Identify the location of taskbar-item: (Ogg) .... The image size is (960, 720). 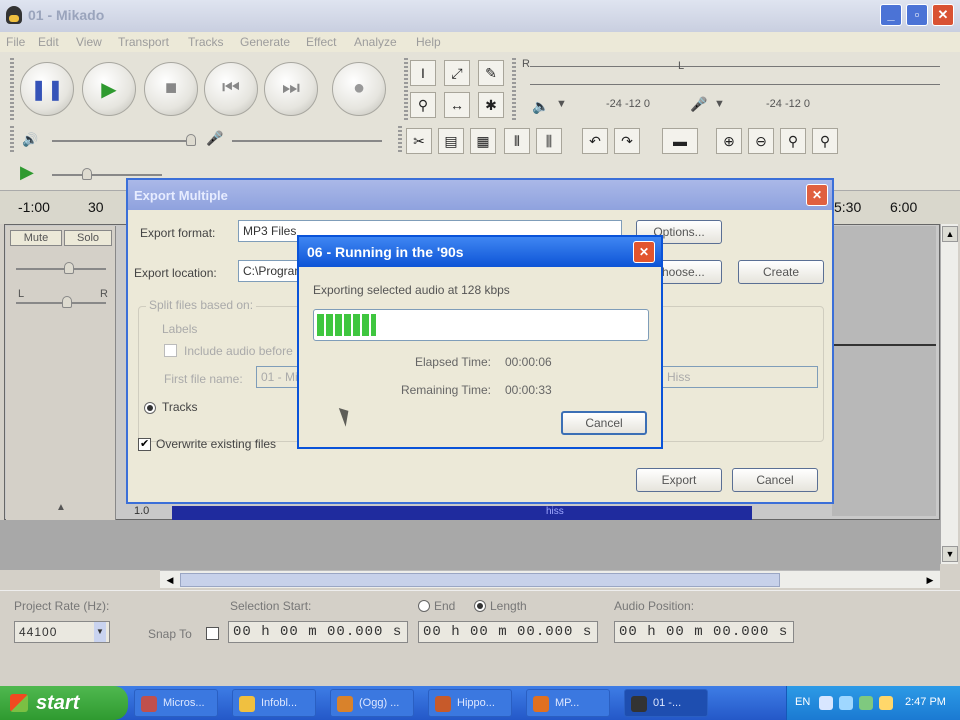
(372, 703).